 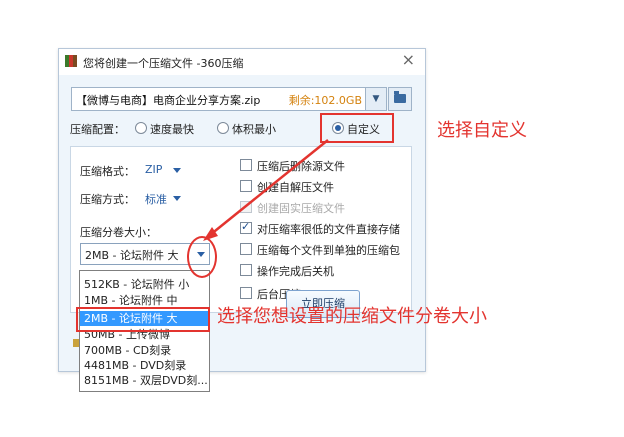 I want to click on annotation-select-split-size: 选择您想设置的压缩文件分卷大小, so click(x=352, y=316).